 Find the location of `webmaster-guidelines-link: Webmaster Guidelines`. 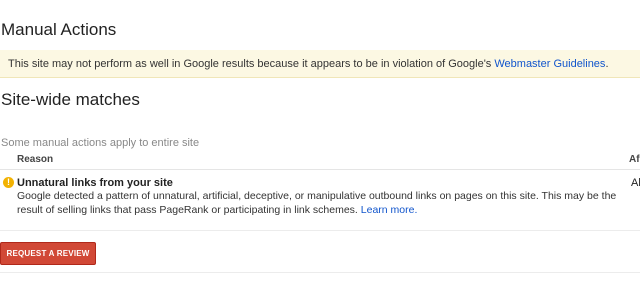

webmaster-guidelines-link: Webmaster Guidelines is located at coordinates (549, 64).